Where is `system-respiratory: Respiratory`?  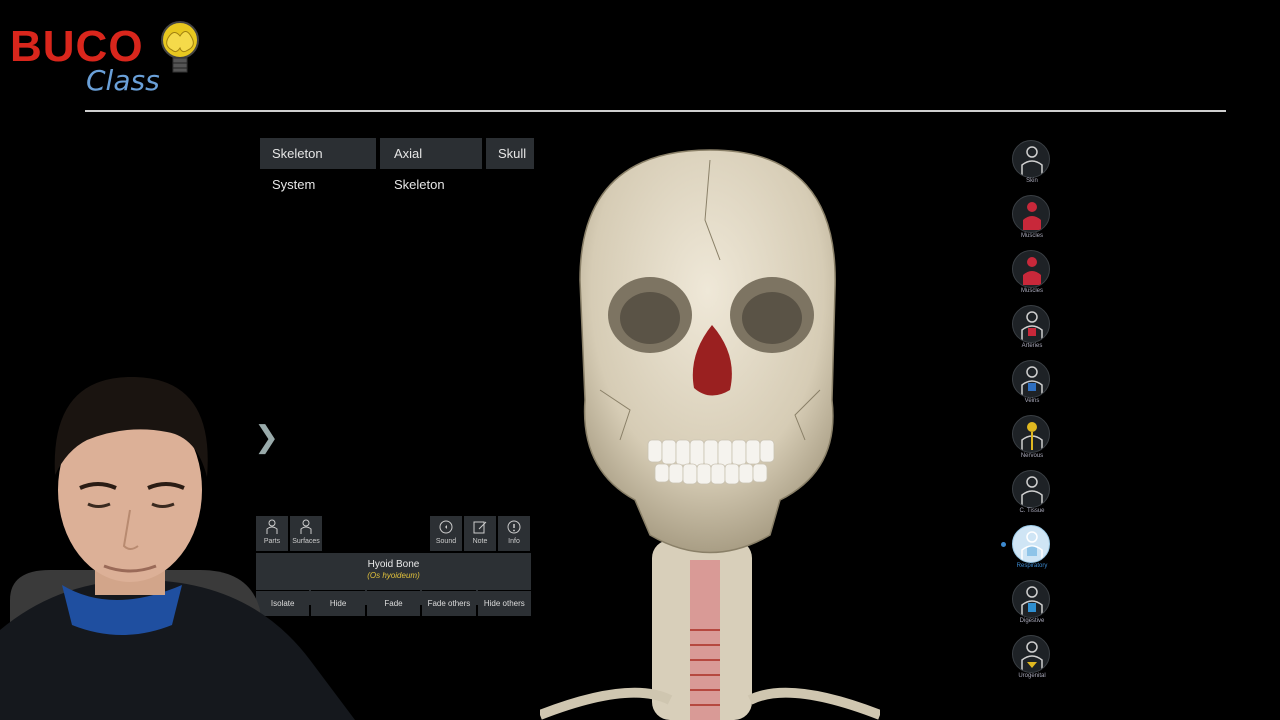 system-respiratory: Respiratory is located at coordinates (1030, 550).